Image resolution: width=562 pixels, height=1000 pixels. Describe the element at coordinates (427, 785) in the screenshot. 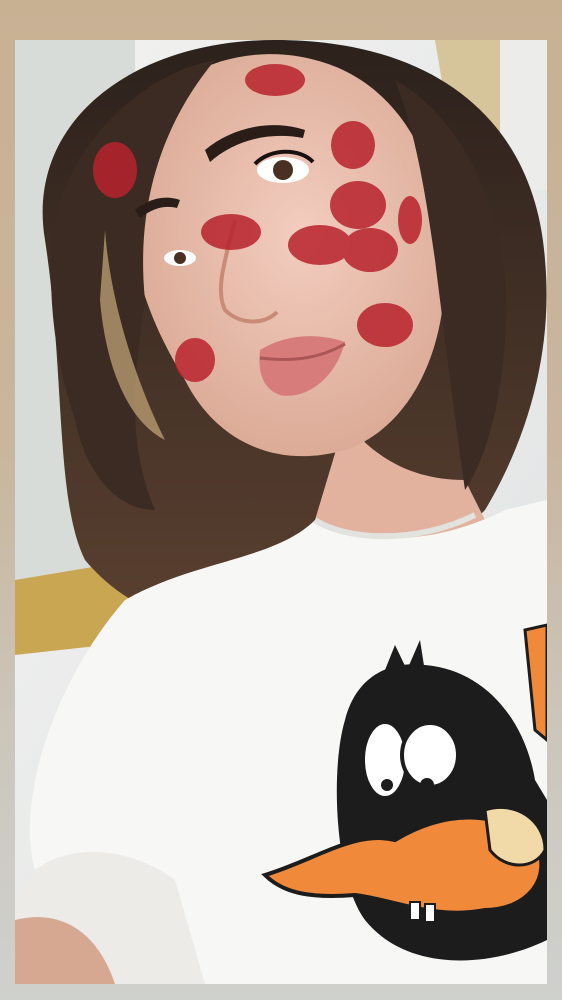

I see `duck-pupil-right` at that location.